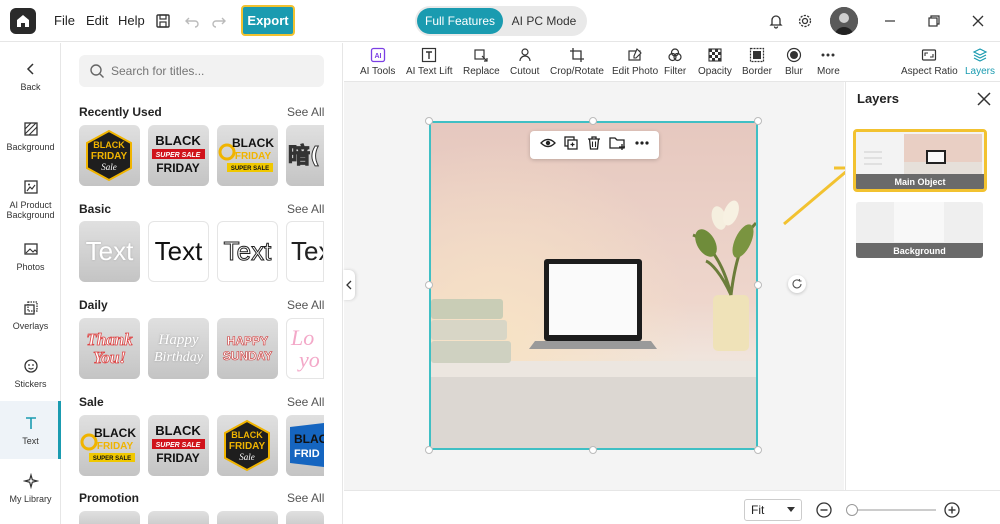  What do you see at coordinates (305, 112) in the screenshot?
I see `see-all-recently-used: See All` at bounding box center [305, 112].